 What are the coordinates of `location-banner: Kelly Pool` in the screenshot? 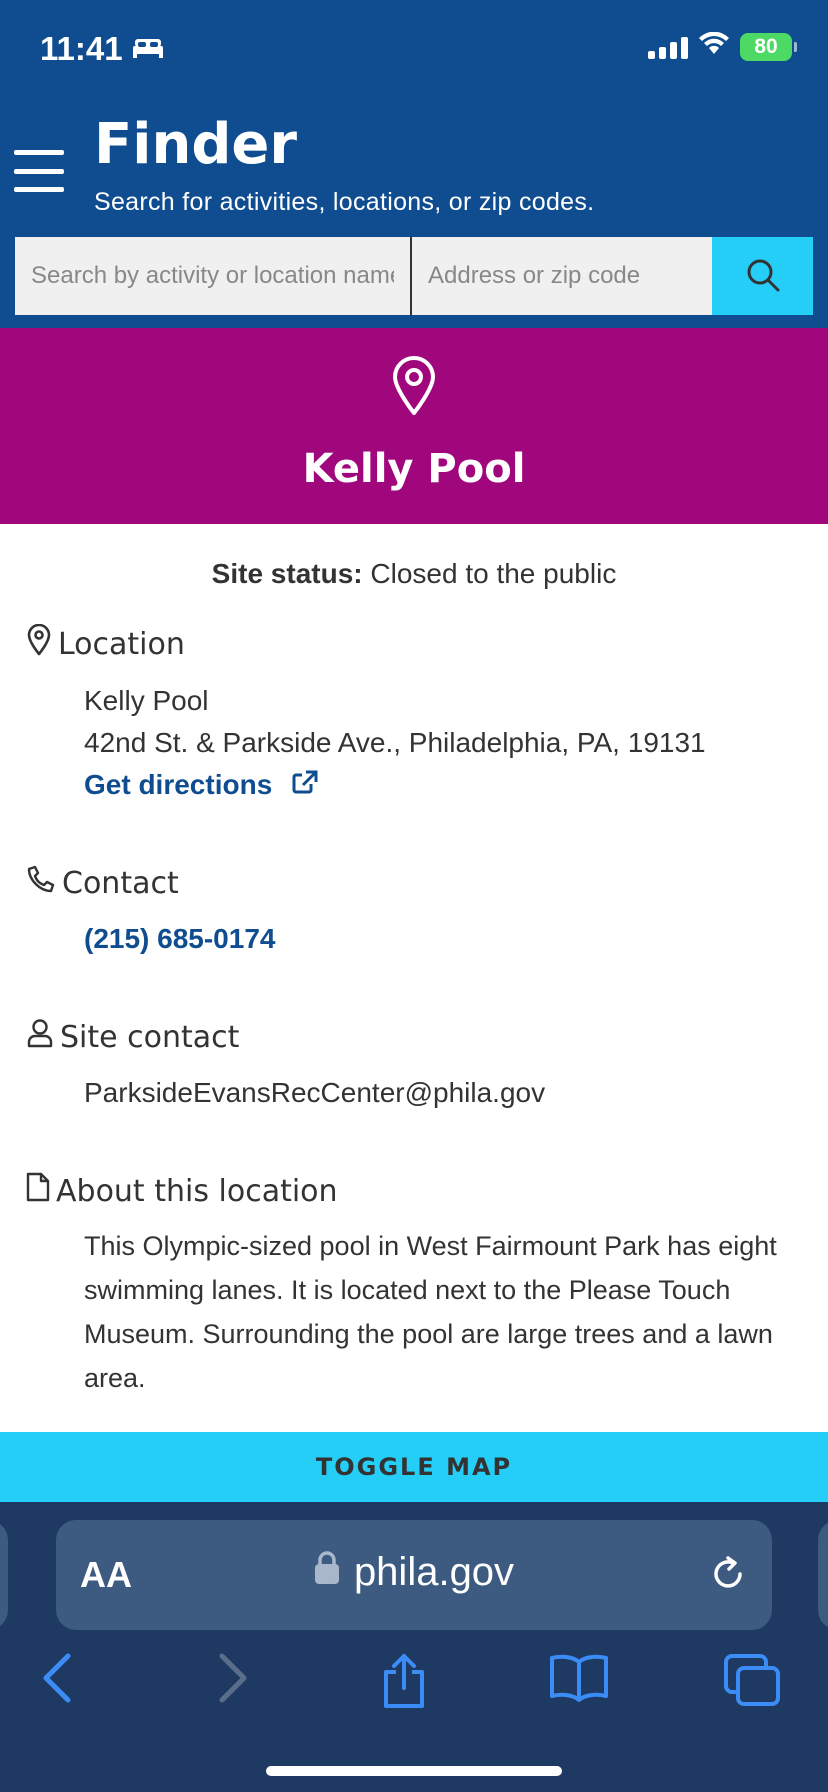 It's located at (414, 426).